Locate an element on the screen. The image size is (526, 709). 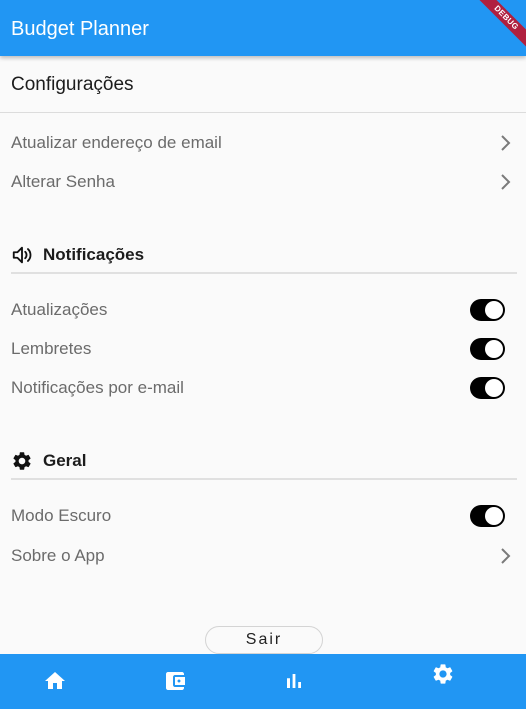
dark-mode-toggle-row: Modo Escuro is located at coordinates (263, 516).